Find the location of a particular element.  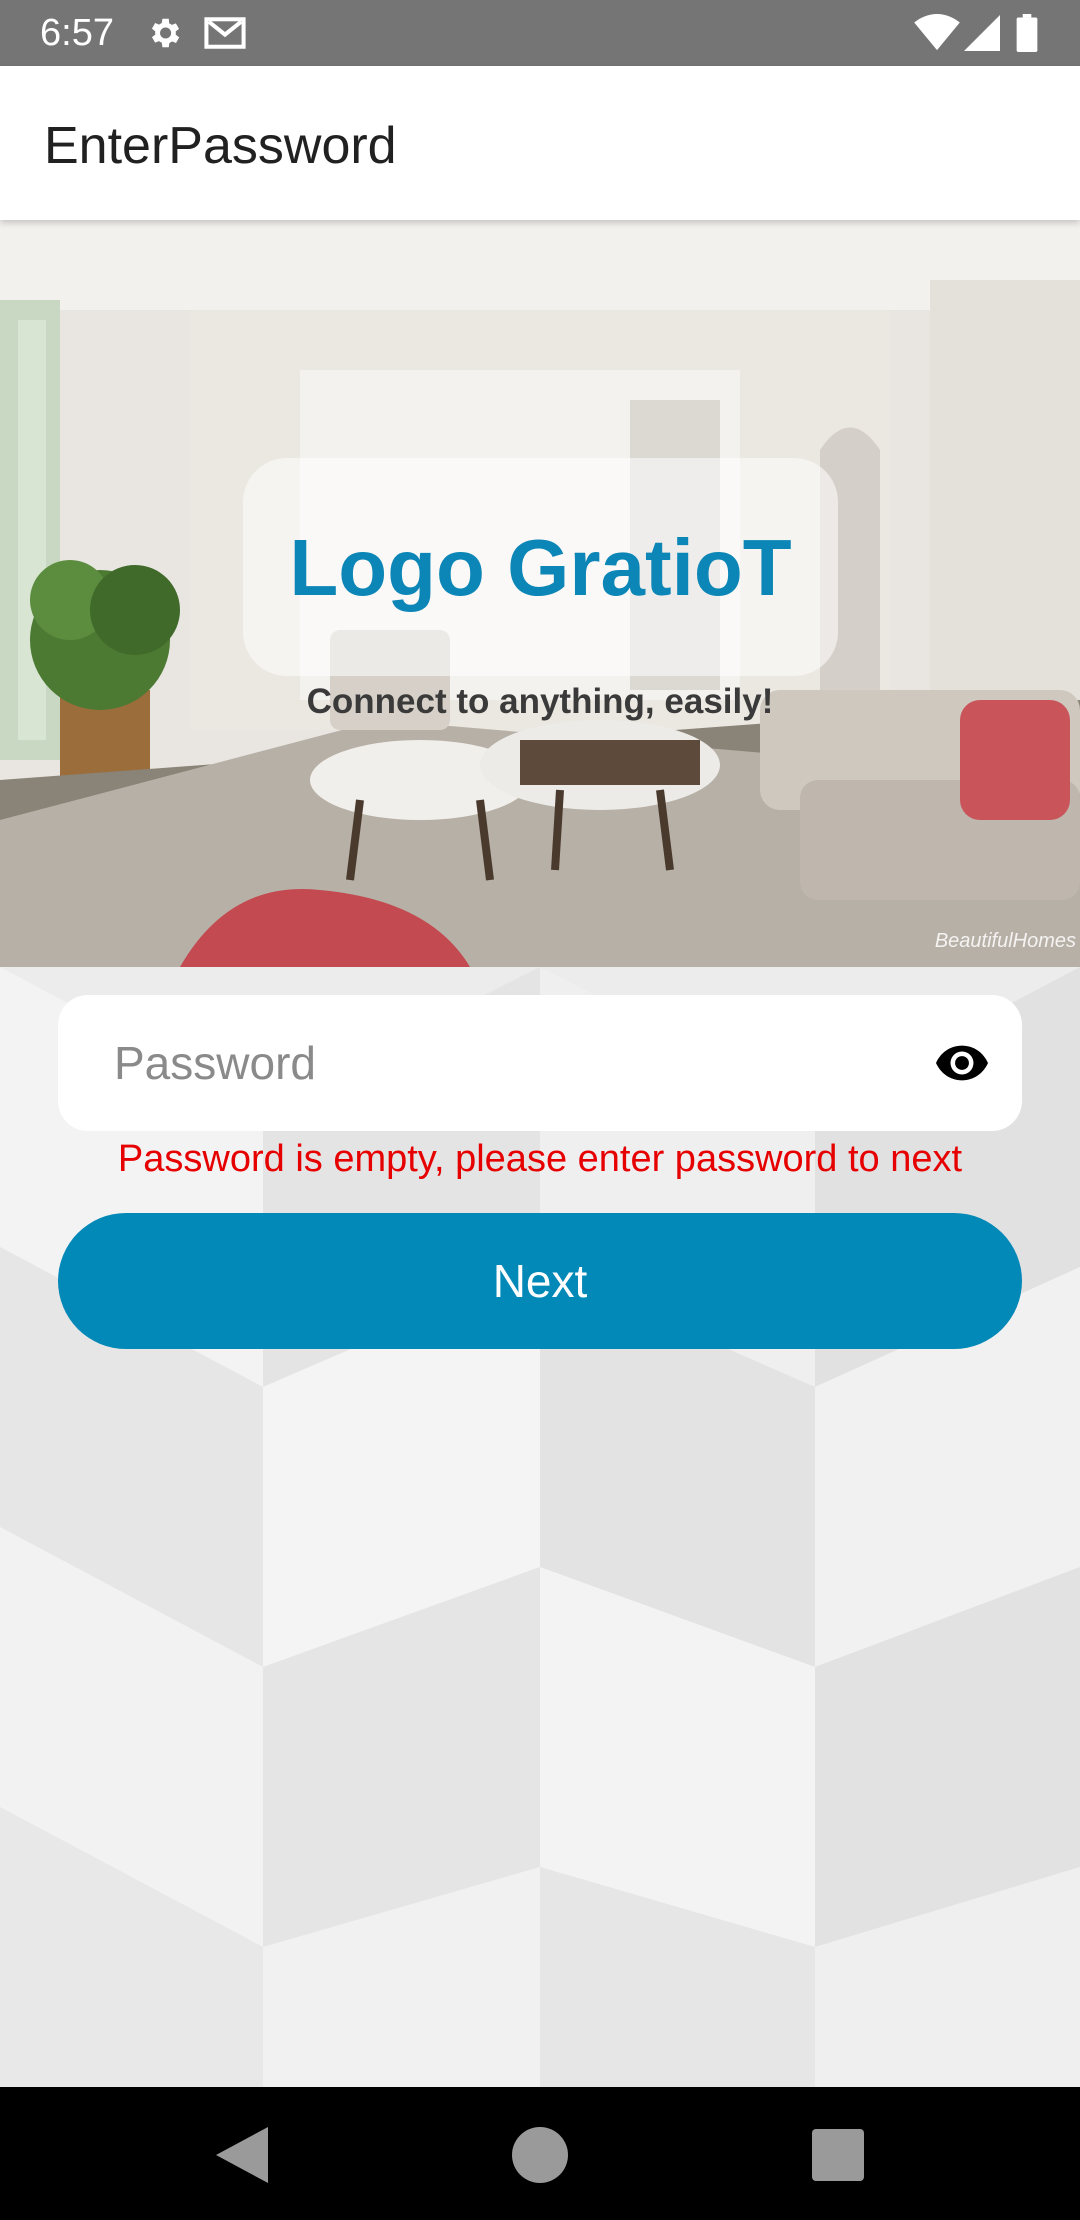

password-field is located at coordinates (540, 1063).